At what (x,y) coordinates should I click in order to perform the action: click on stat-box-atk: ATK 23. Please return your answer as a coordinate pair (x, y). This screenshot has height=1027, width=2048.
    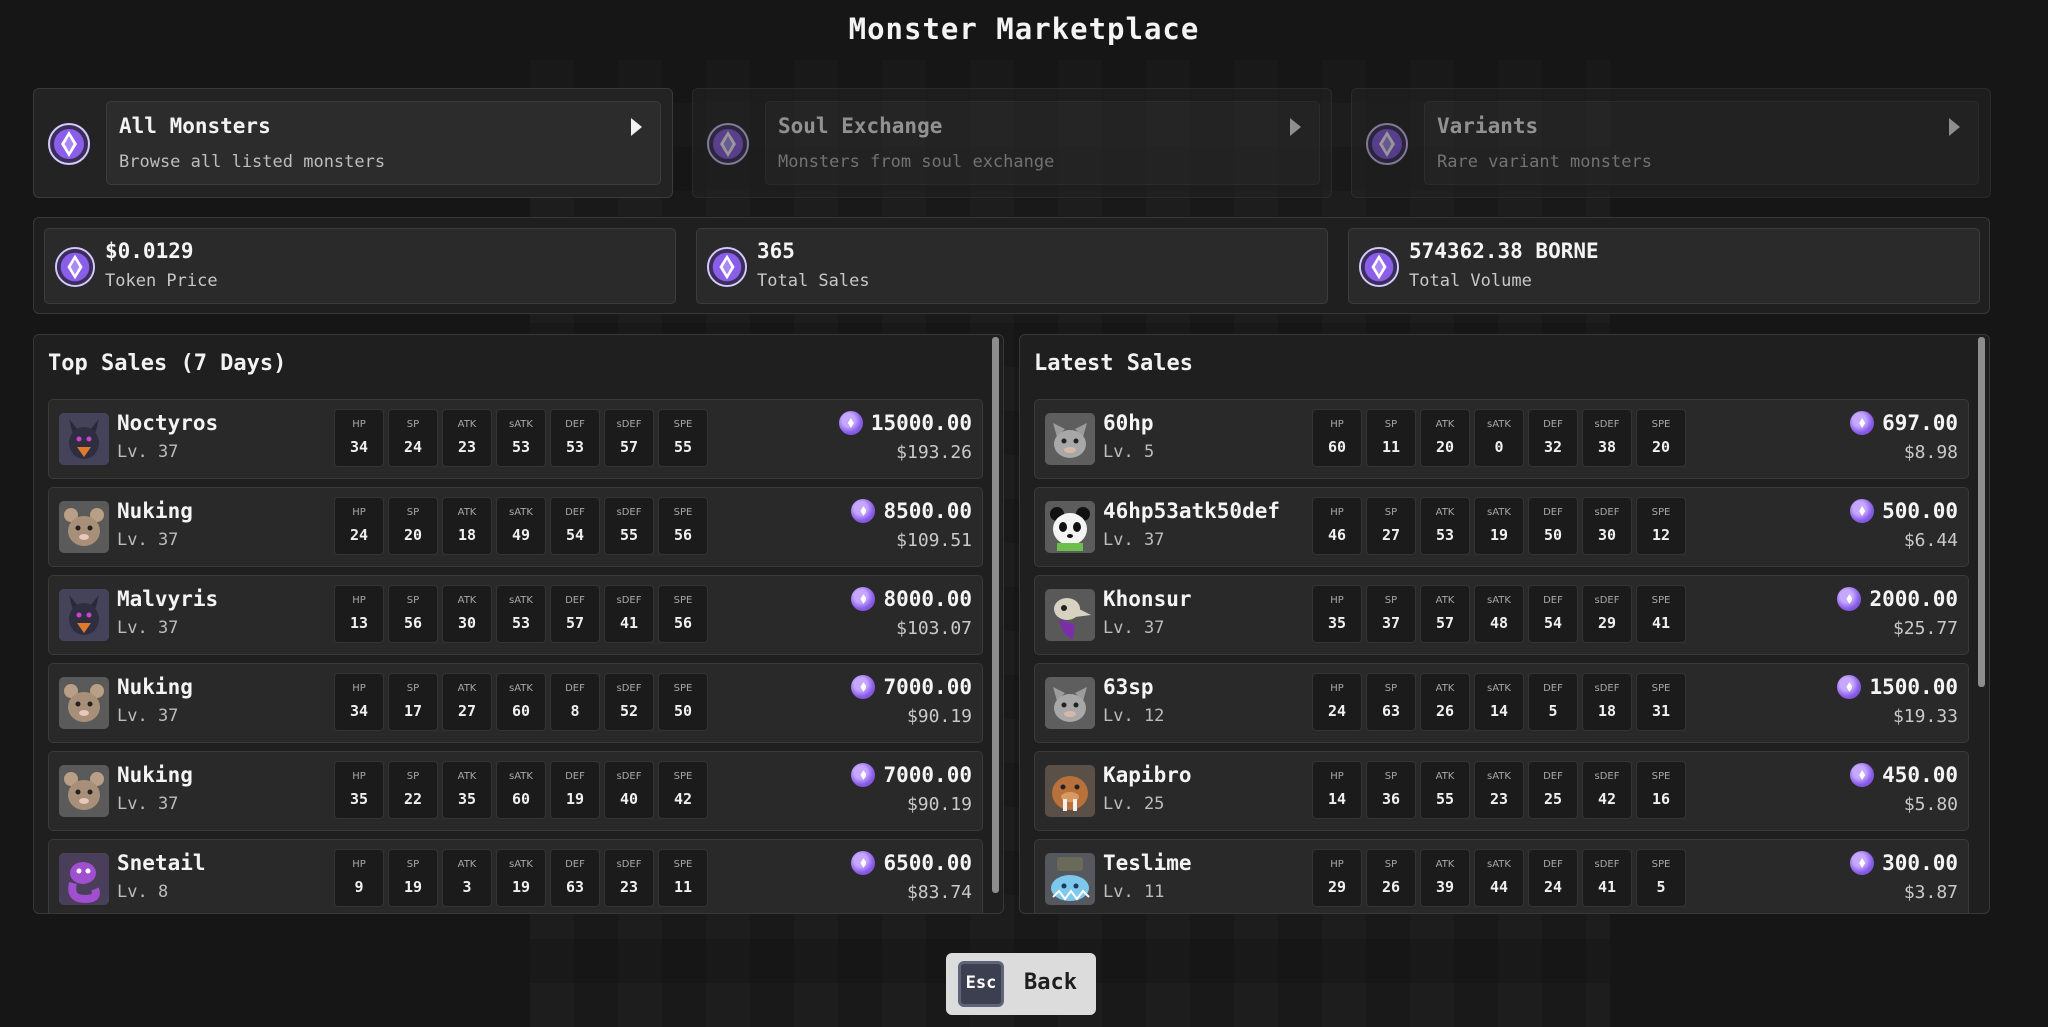
    Looking at the image, I should click on (467, 438).